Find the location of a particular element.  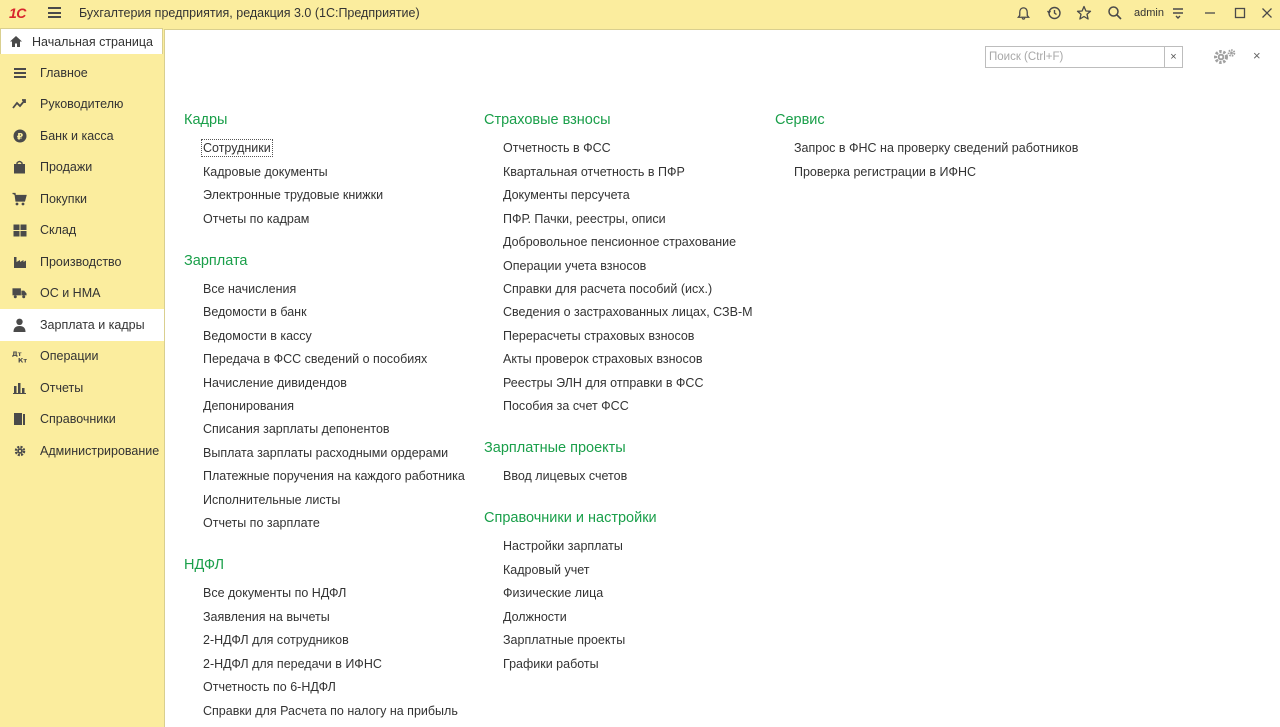

link-nastroyki-zarplaty: Настройки зарплаты is located at coordinates (563, 546).